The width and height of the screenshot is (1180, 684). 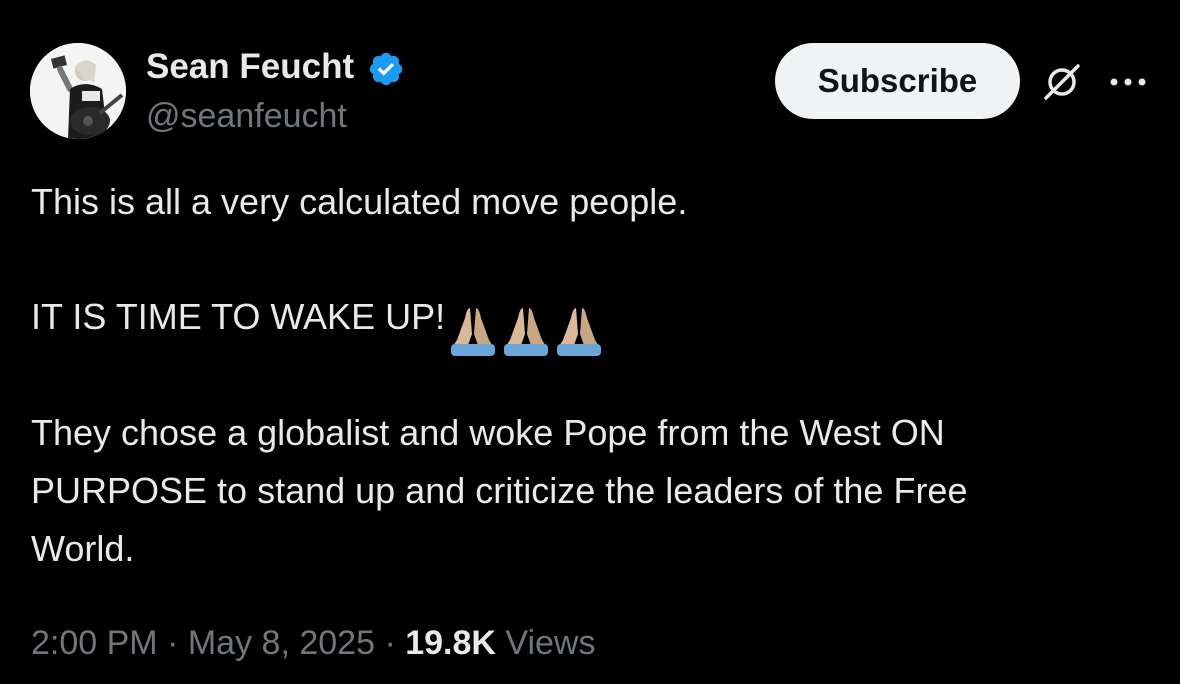 I want to click on subscribe-button: Subscribe, so click(x=897, y=81).